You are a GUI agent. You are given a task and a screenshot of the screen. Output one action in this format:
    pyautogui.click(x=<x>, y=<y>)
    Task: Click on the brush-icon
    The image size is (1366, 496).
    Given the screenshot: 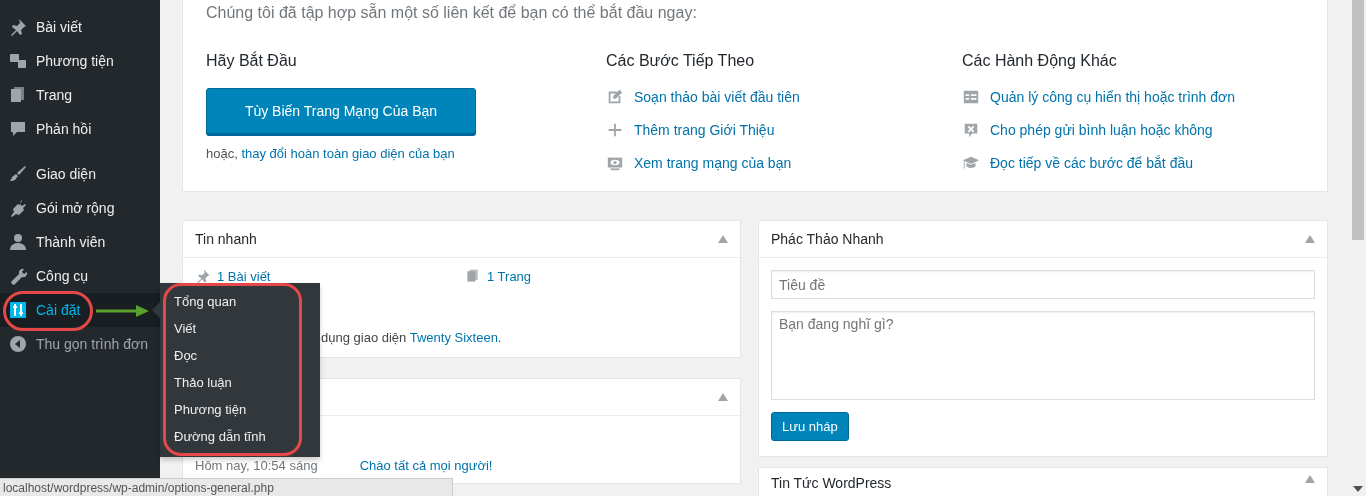 What is the action you would take?
    pyautogui.click(x=18, y=174)
    